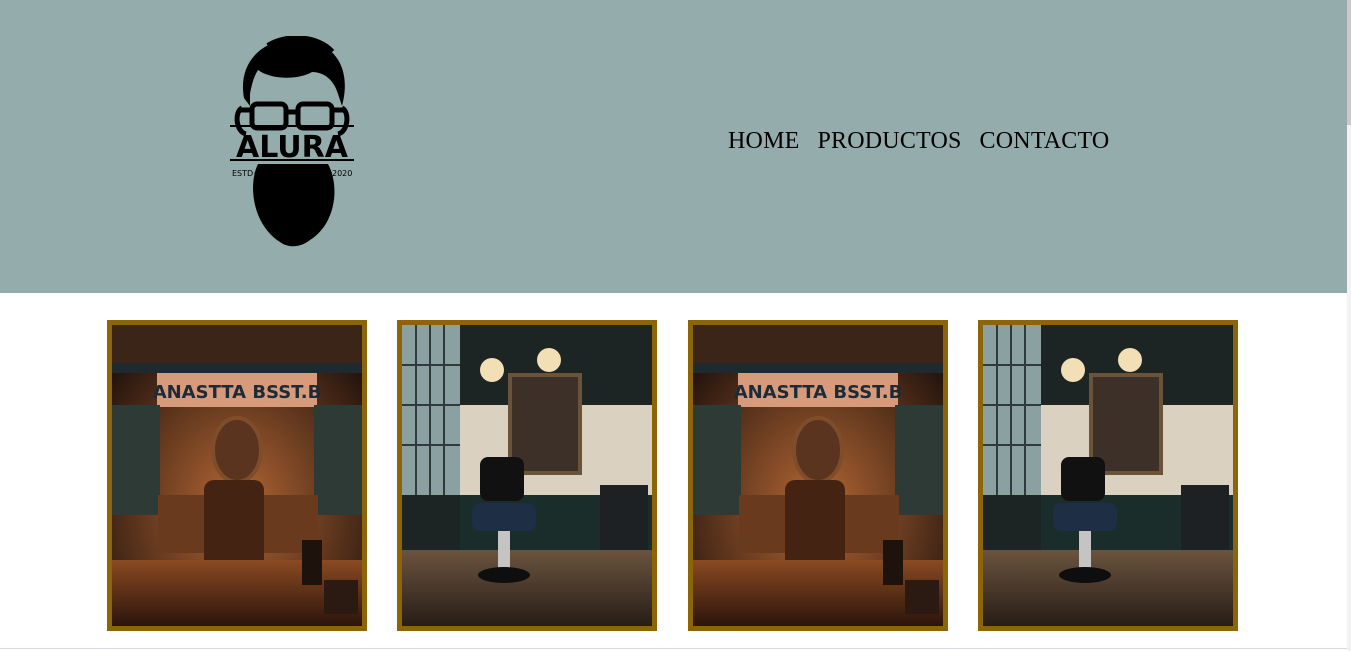  Describe the element at coordinates (1045, 141) in the screenshot. I see `nav-contacto: CONTACTO` at that location.